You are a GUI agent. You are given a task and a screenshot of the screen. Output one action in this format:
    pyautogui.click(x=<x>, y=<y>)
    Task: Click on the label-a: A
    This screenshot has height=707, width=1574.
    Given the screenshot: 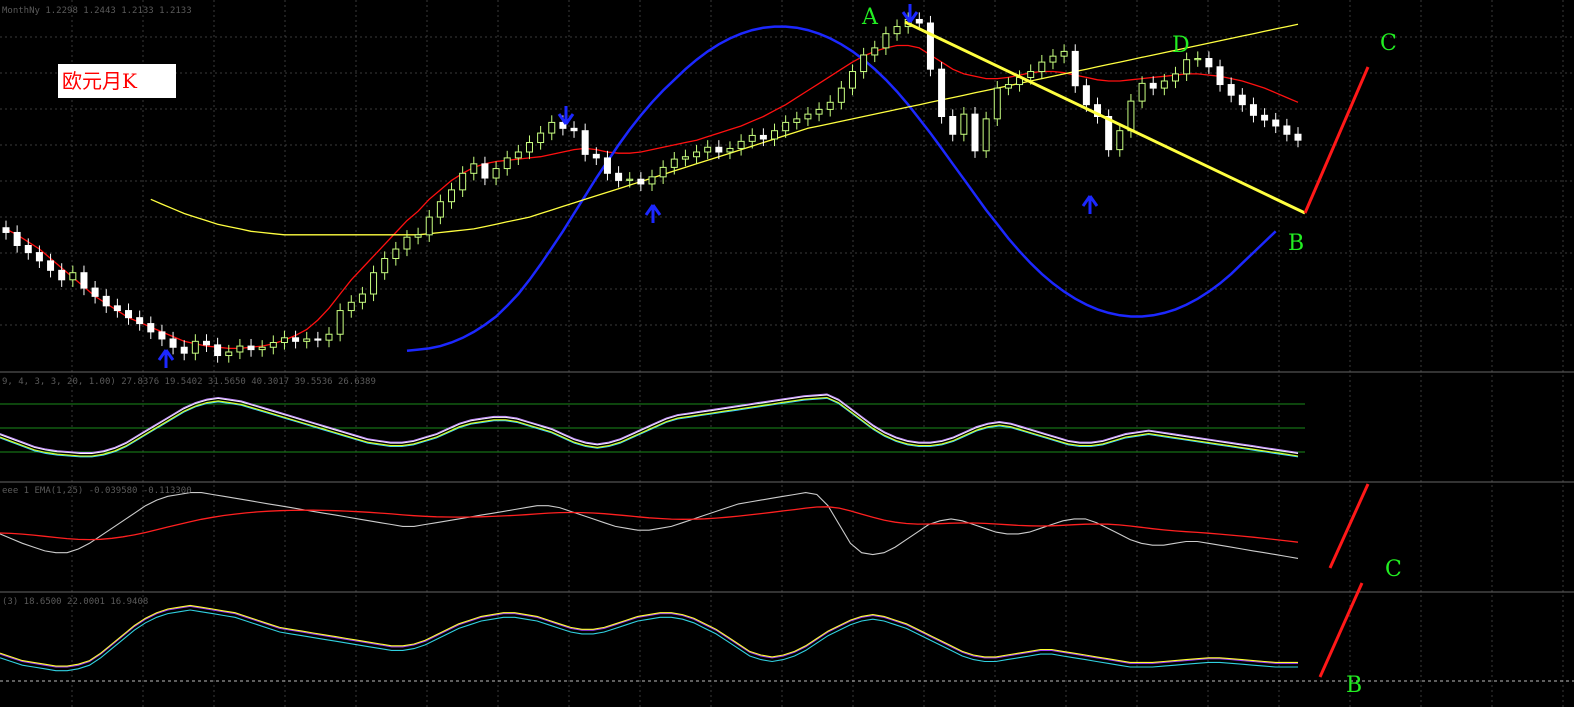 What is the action you would take?
    pyautogui.click(x=870, y=17)
    